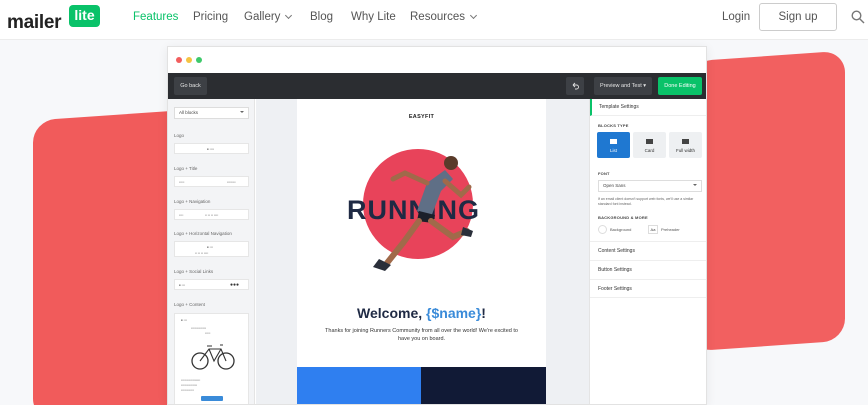 The width and height of the screenshot is (868, 405). I want to click on block-group-title: Logo + Content, so click(189, 304).